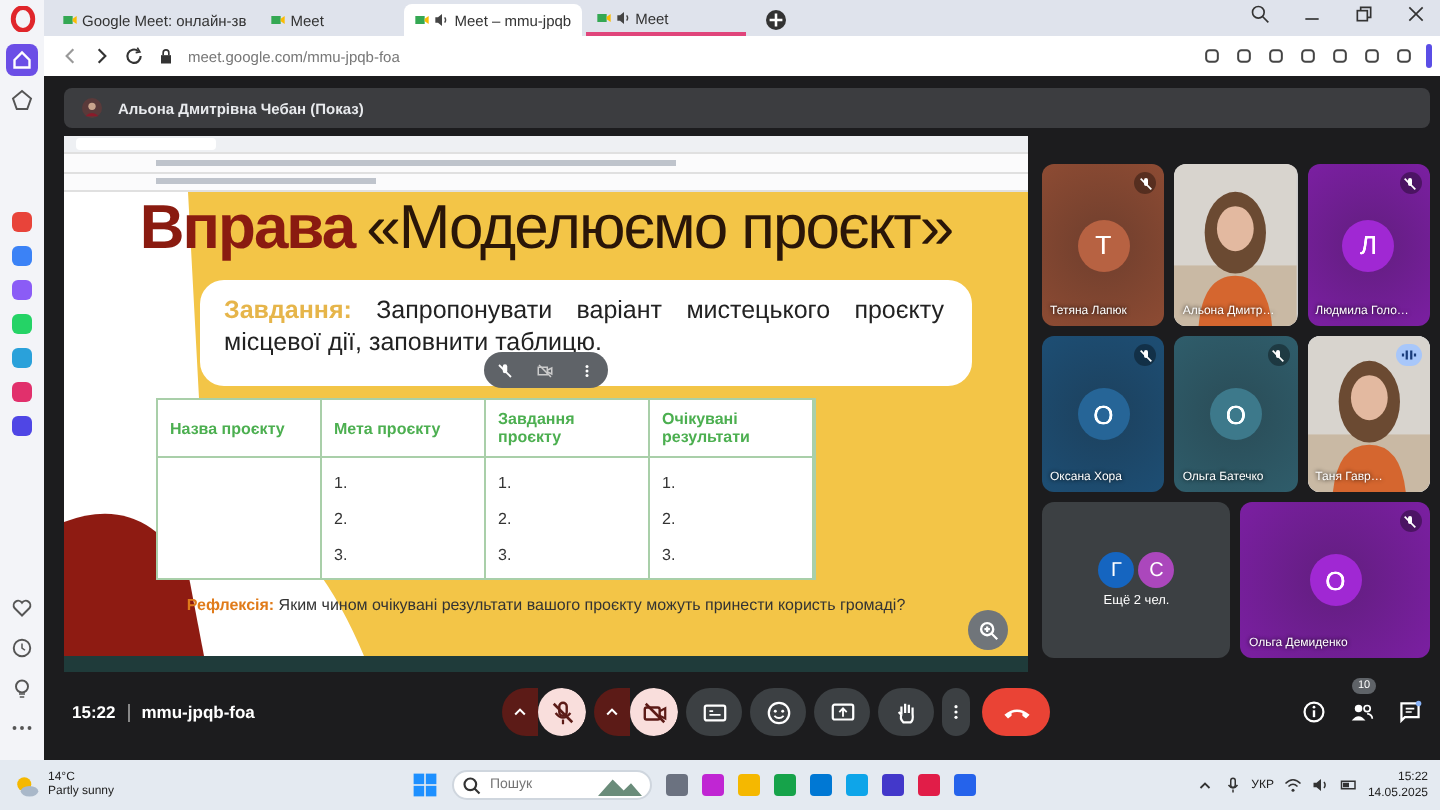  Describe the element at coordinates (1368, 245) in the screenshot. I see `avatar-initial: Л` at that location.